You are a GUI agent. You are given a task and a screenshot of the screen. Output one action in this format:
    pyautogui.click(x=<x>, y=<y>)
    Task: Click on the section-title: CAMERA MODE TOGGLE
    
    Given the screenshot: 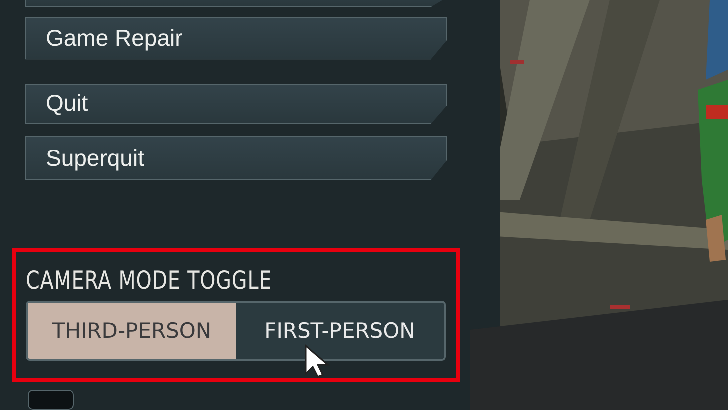 What is the action you would take?
    pyautogui.click(x=149, y=281)
    